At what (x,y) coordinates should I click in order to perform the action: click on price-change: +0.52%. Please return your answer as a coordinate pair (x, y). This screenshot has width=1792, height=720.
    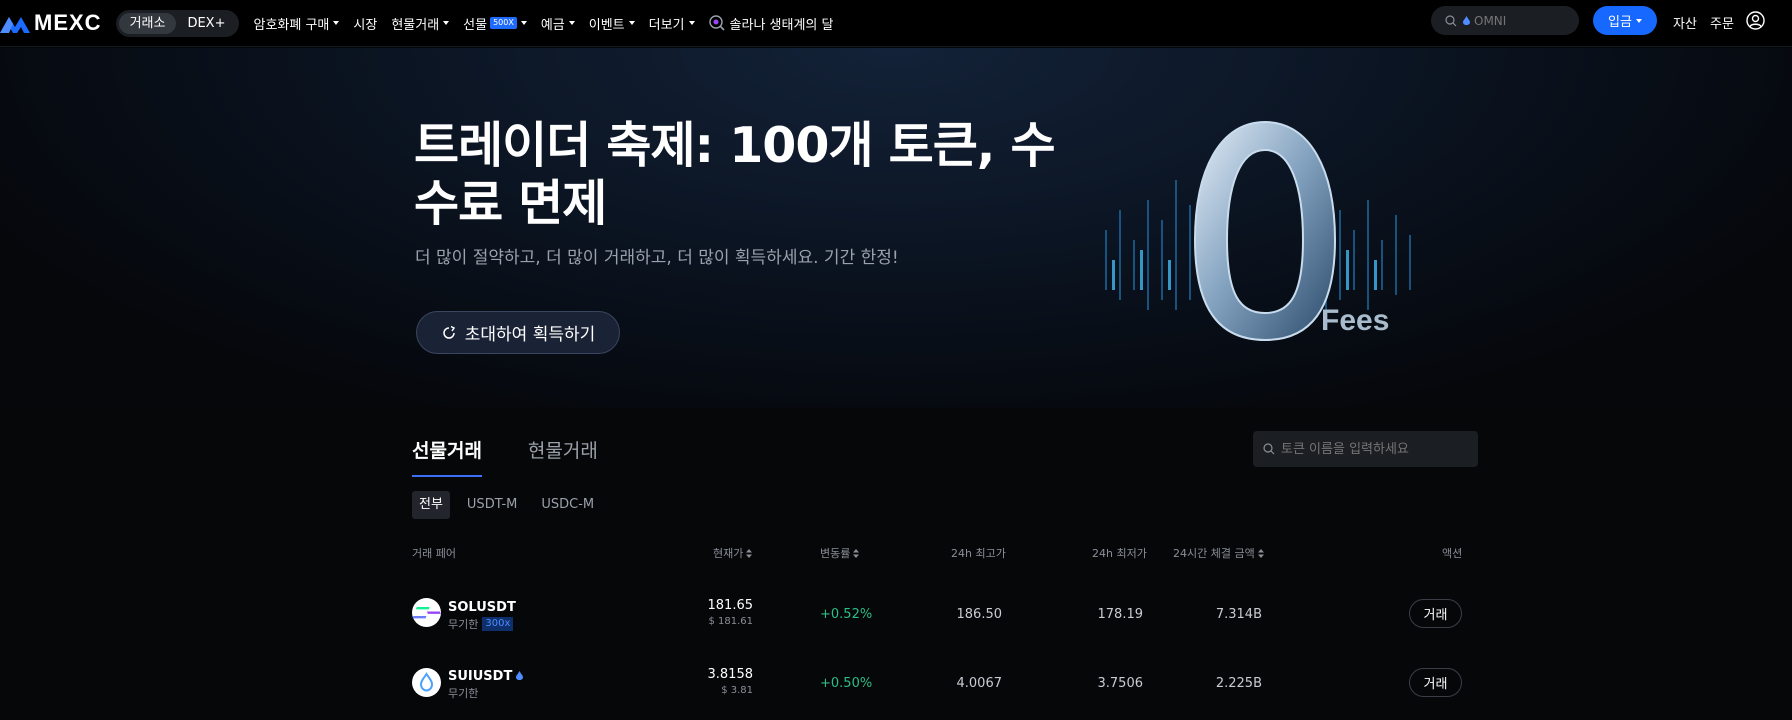
    Looking at the image, I should click on (846, 614).